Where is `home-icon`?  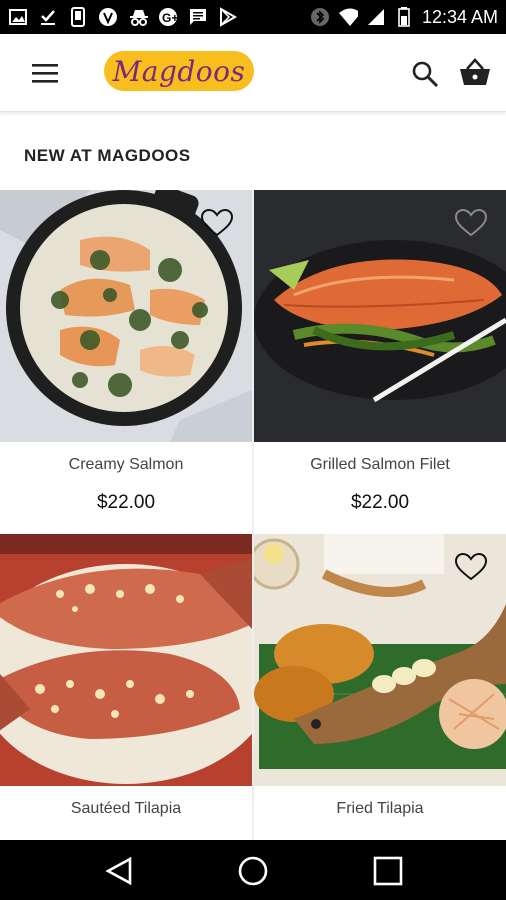 home-icon is located at coordinates (253, 871).